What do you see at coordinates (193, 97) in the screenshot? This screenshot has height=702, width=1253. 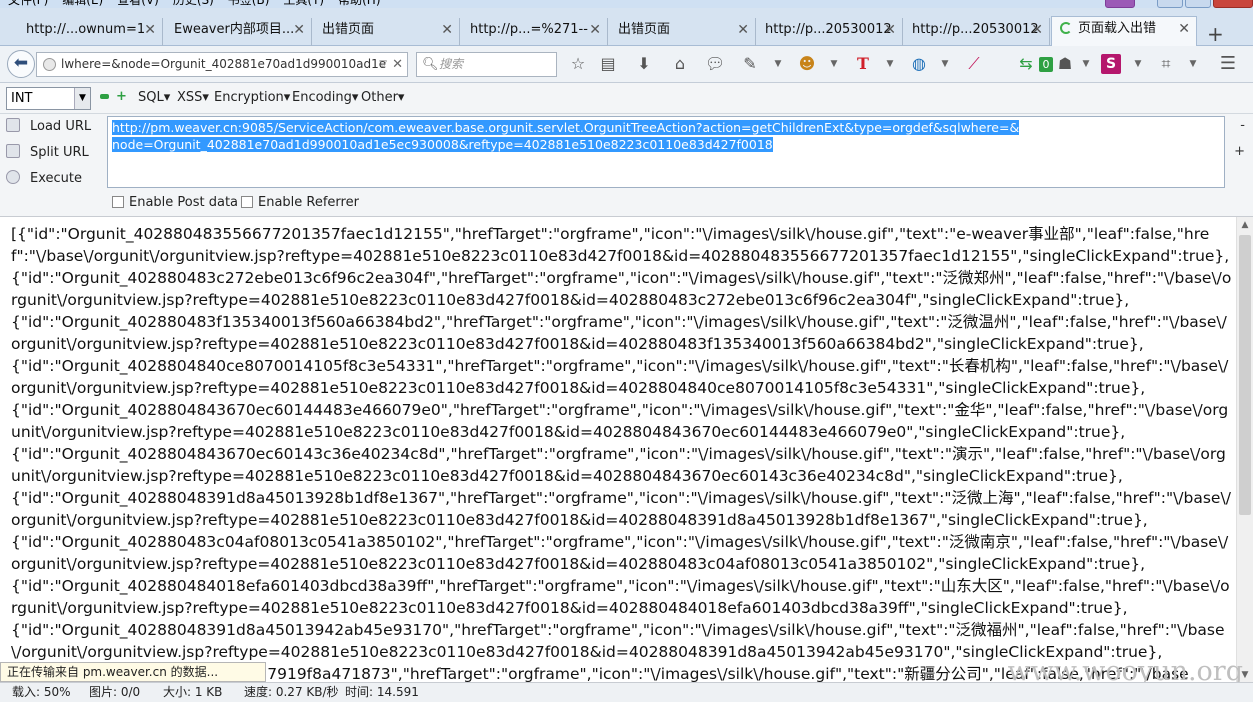 I see `xss-menu: XSS▾` at bounding box center [193, 97].